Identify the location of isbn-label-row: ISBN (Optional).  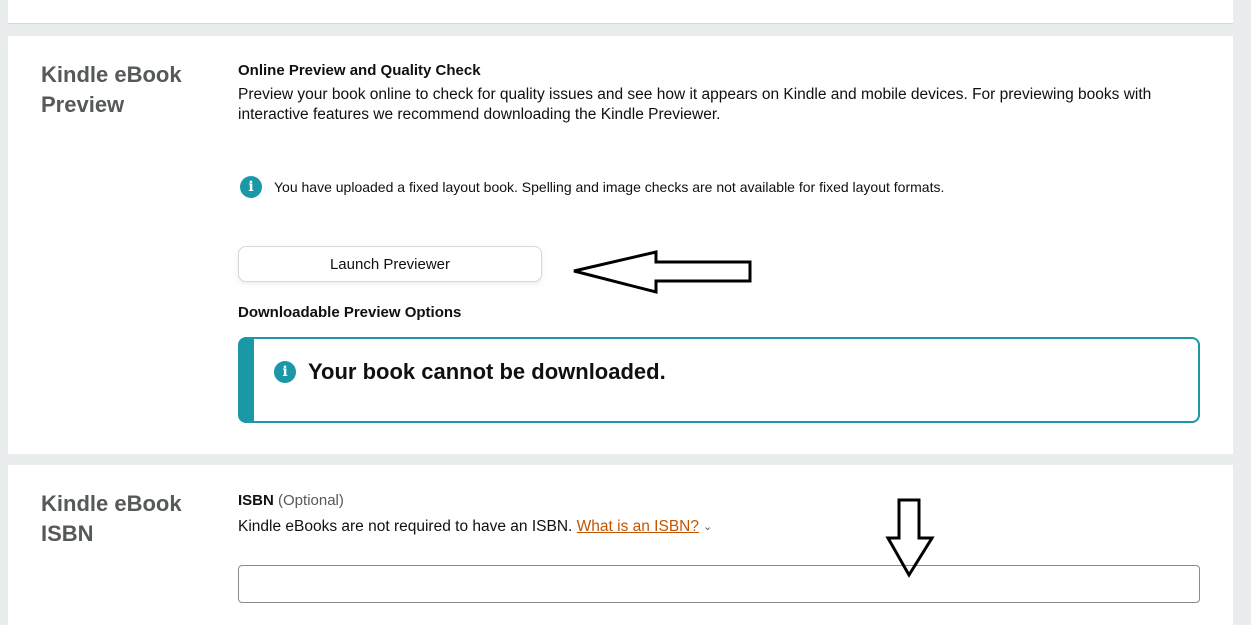
(291, 500).